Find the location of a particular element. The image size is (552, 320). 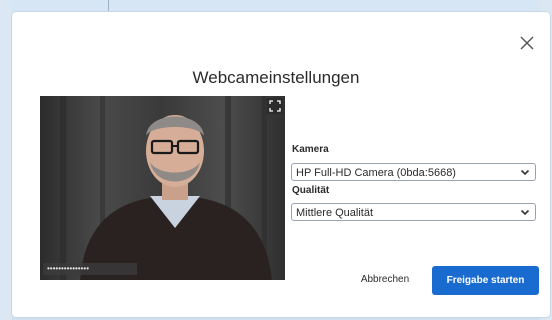

dialog-title: Webcameinstellungen is located at coordinates (276, 77).